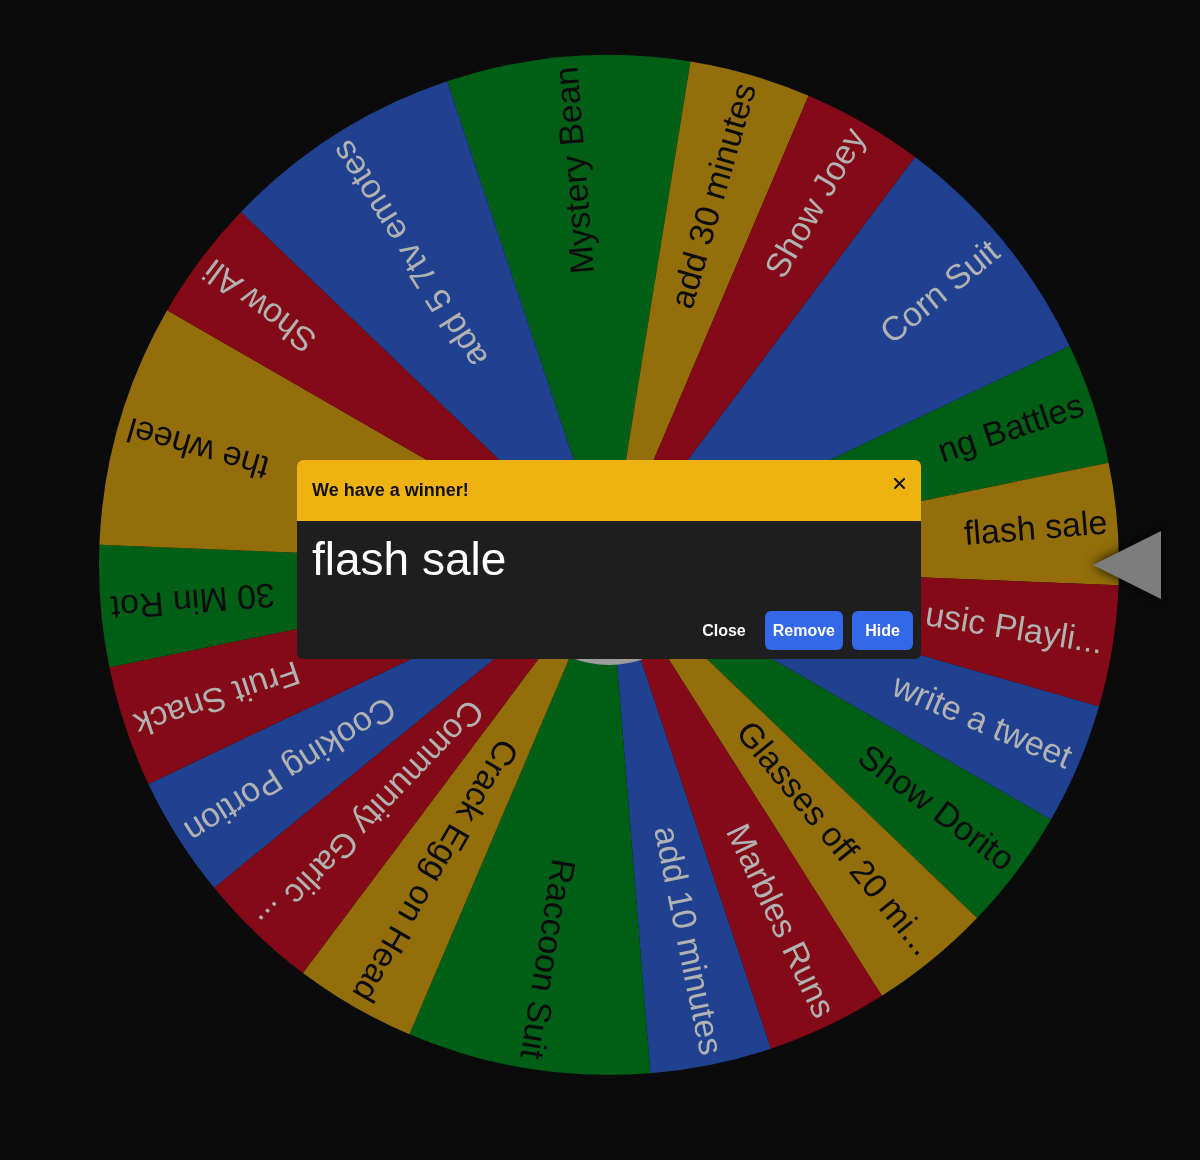 This screenshot has height=1160, width=1200. Describe the element at coordinates (574, 170) in the screenshot. I see `slice-label: Mystery Bean` at that location.